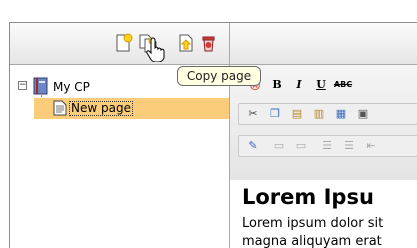 The width and height of the screenshot is (417, 248). Describe the element at coordinates (301, 146) in the screenshot. I see `form-select-icon: ▭` at that location.